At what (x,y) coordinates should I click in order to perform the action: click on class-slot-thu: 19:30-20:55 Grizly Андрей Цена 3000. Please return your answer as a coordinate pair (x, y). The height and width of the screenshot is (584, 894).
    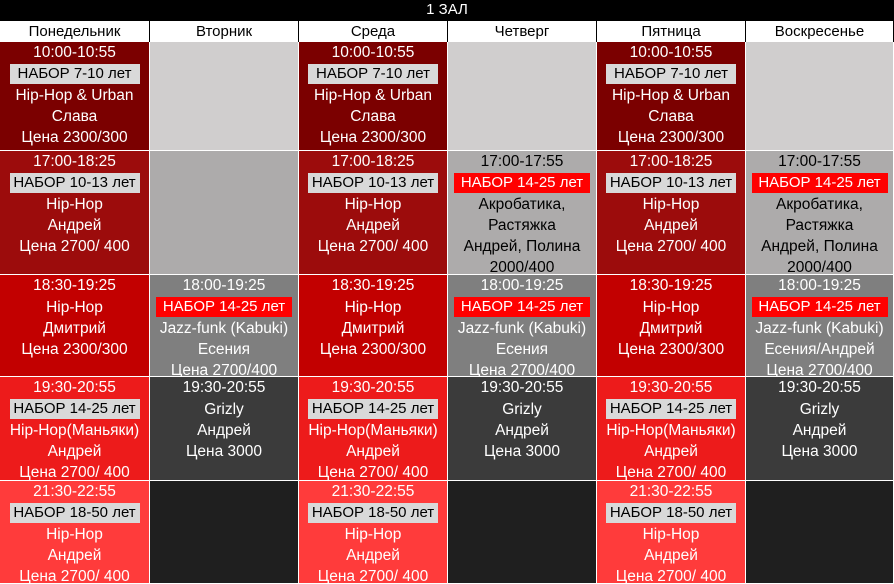
    Looking at the image, I should click on (522, 429).